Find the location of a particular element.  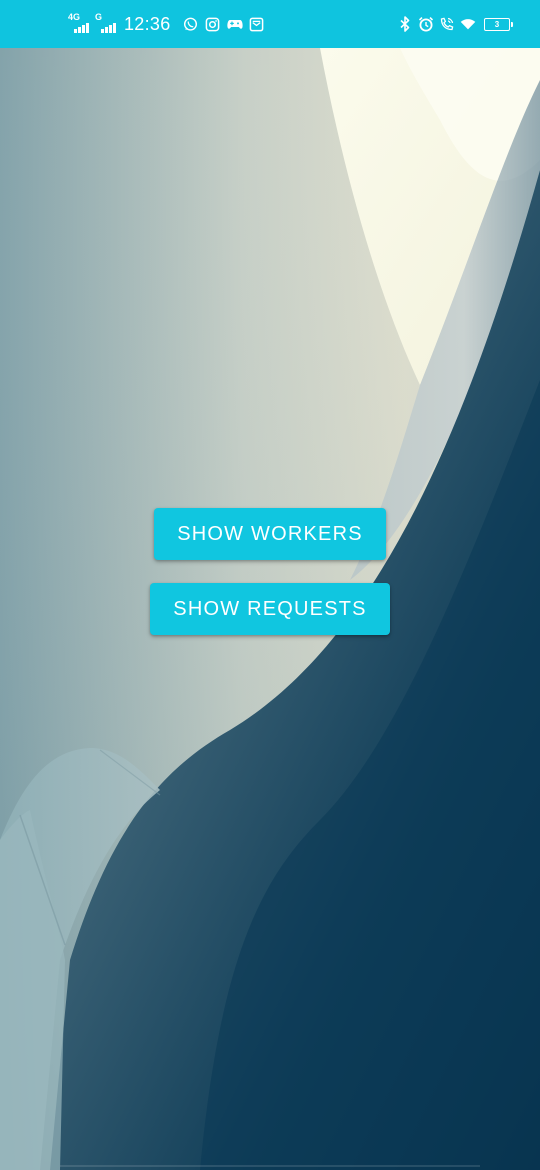

alarm-icon is located at coordinates (426, 24).